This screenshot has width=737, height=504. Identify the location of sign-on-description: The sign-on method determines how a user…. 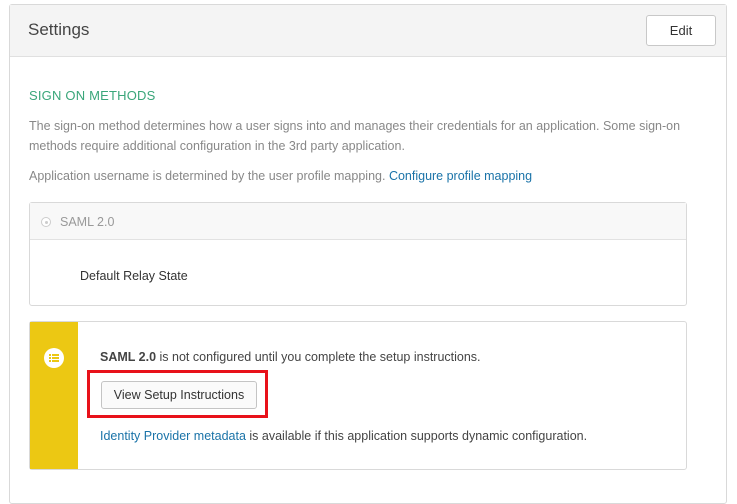
(355, 136).